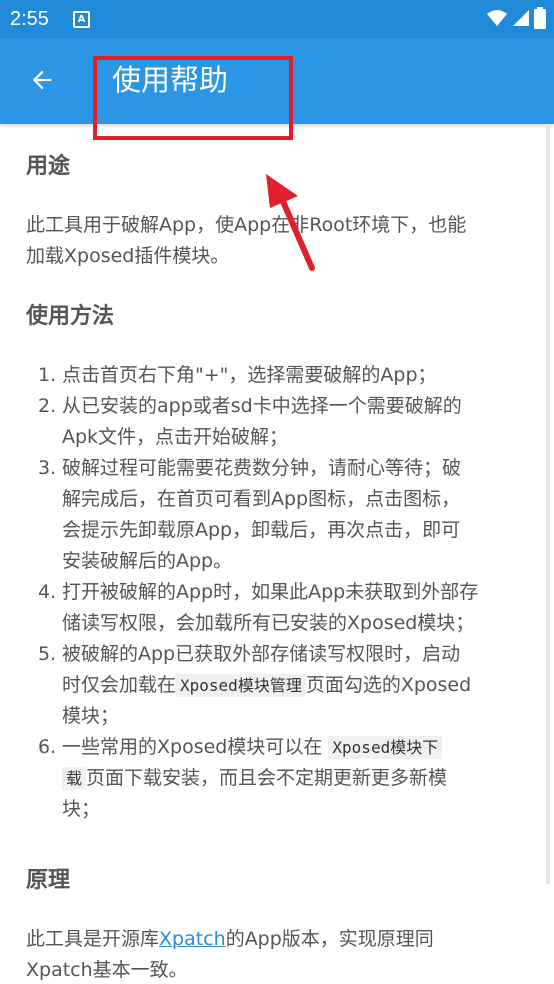 This screenshot has height=984, width=554. Describe the element at coordinates (261, 654) in the screenshot. I see `step-line: 被破解的App已获取外部存储读写权限时，启动` at that location.